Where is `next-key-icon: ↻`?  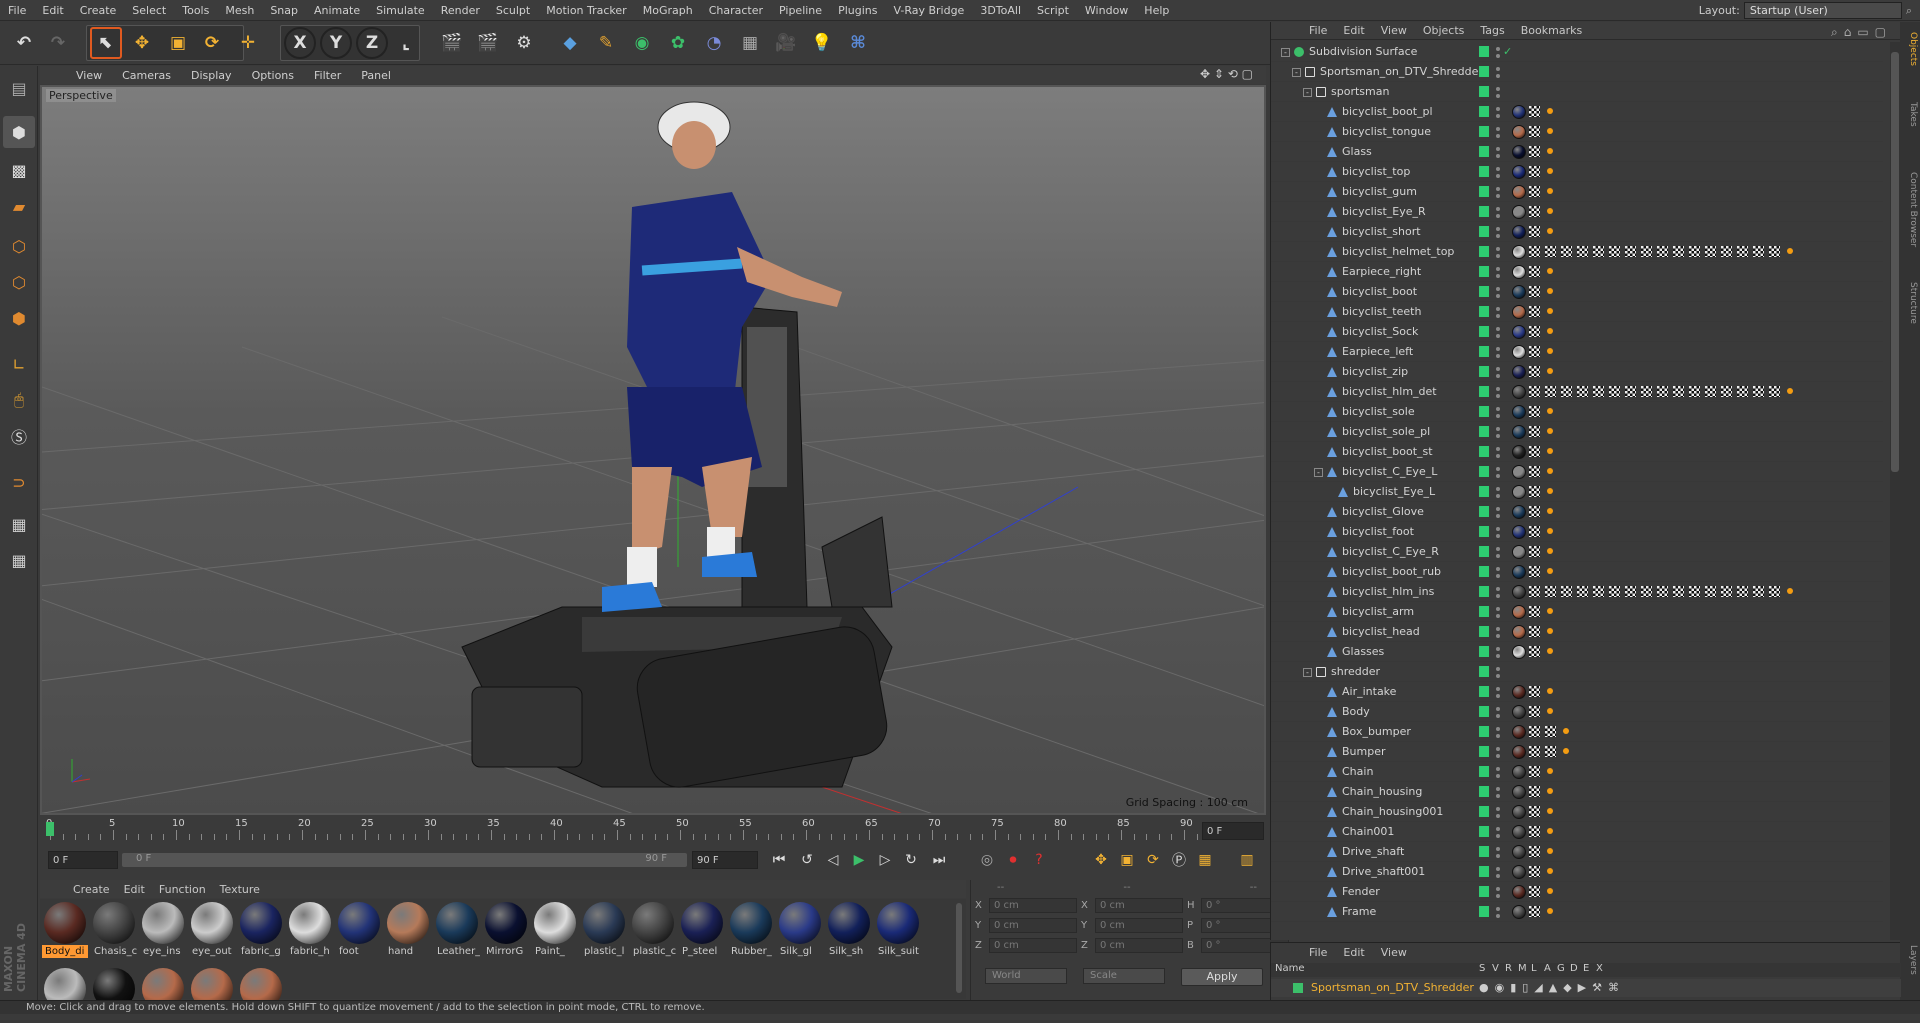
next-key-icon: ↻ is located at coordinates (911, 860).